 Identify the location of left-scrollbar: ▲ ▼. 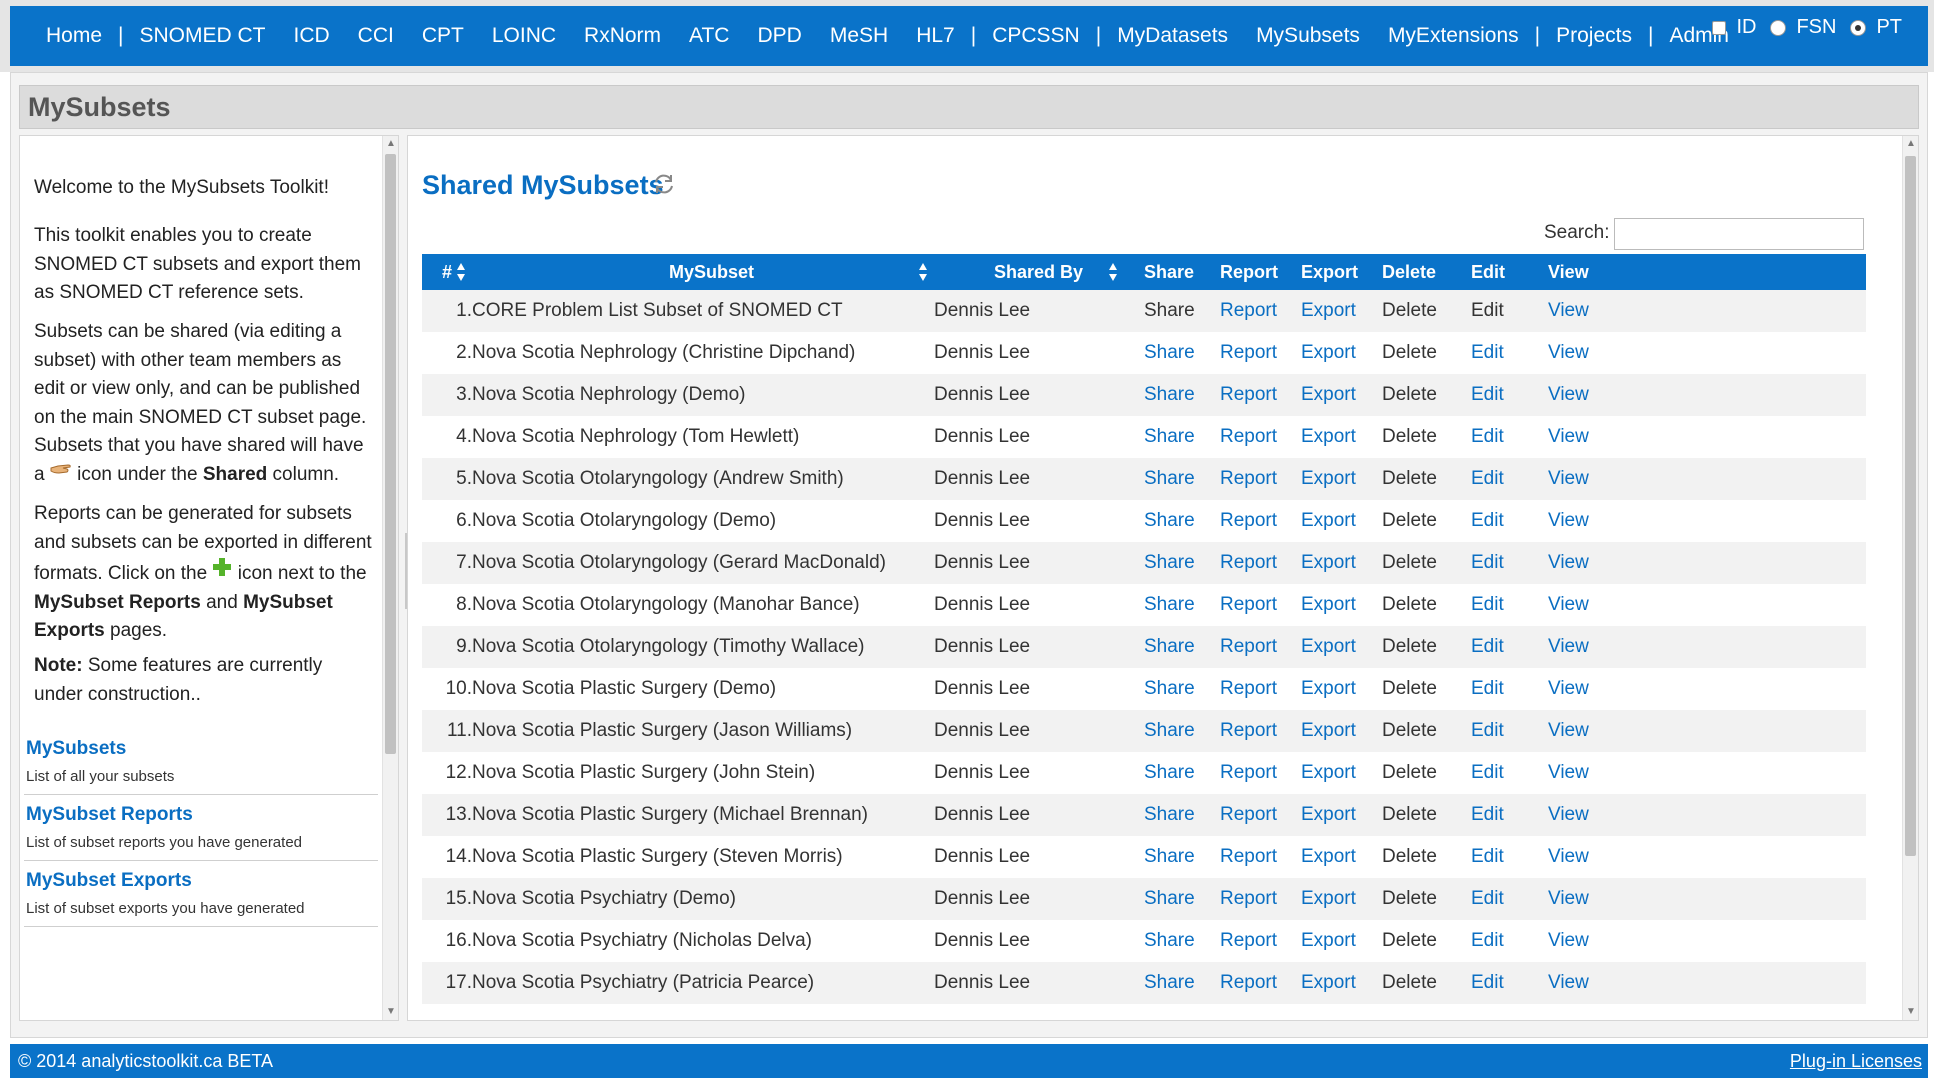
(390, 578).